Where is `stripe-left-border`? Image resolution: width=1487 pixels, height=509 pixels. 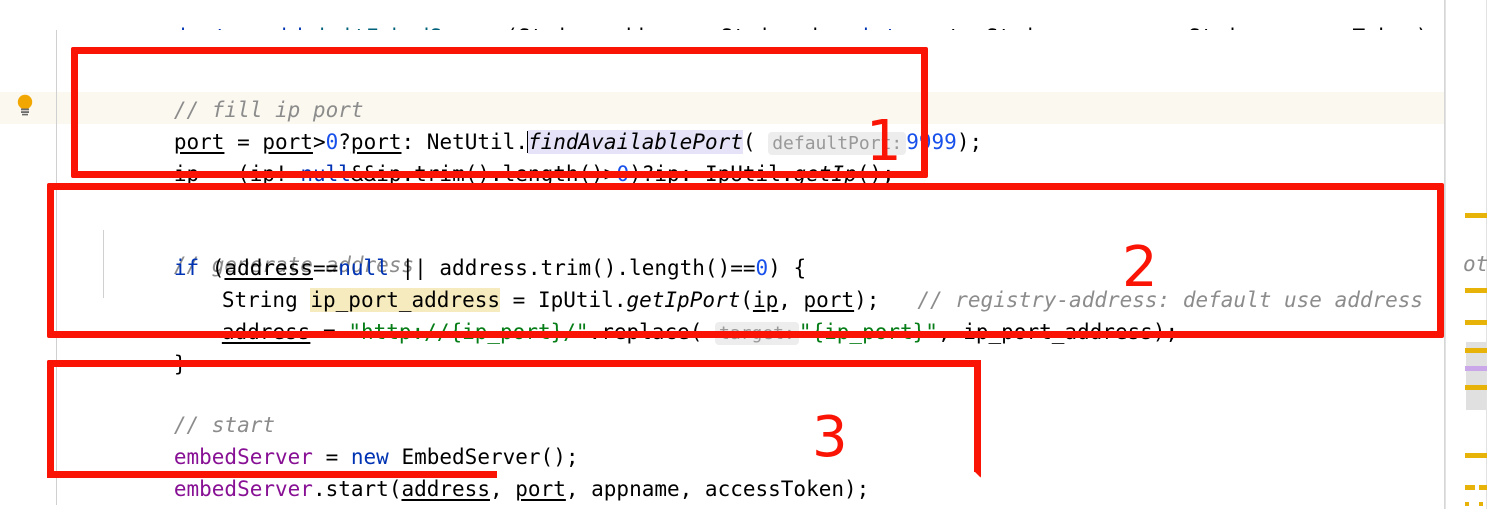
stripe-left-border is located at coordinates (1445, 254).